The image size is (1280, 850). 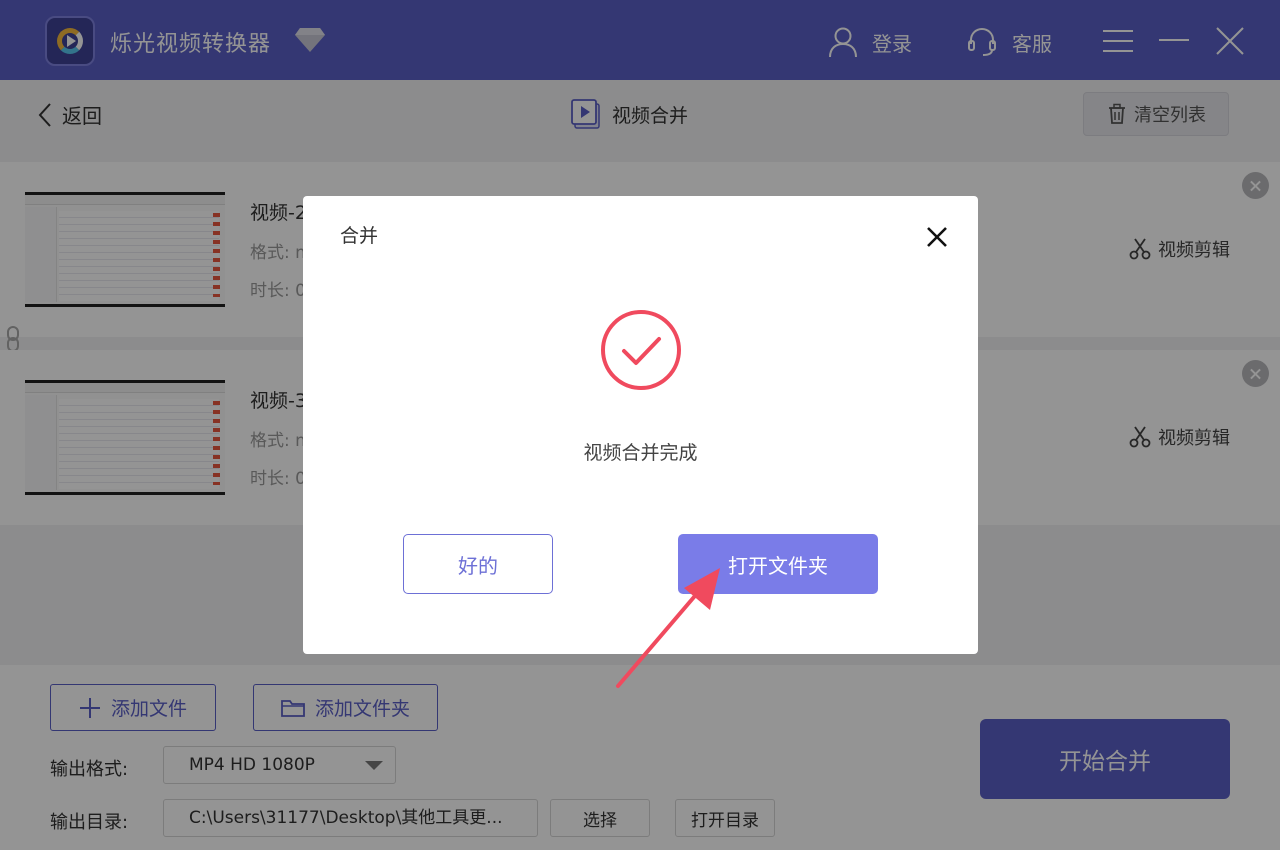 I want to click on ok-button: 好的, so click(x=478, y=564).